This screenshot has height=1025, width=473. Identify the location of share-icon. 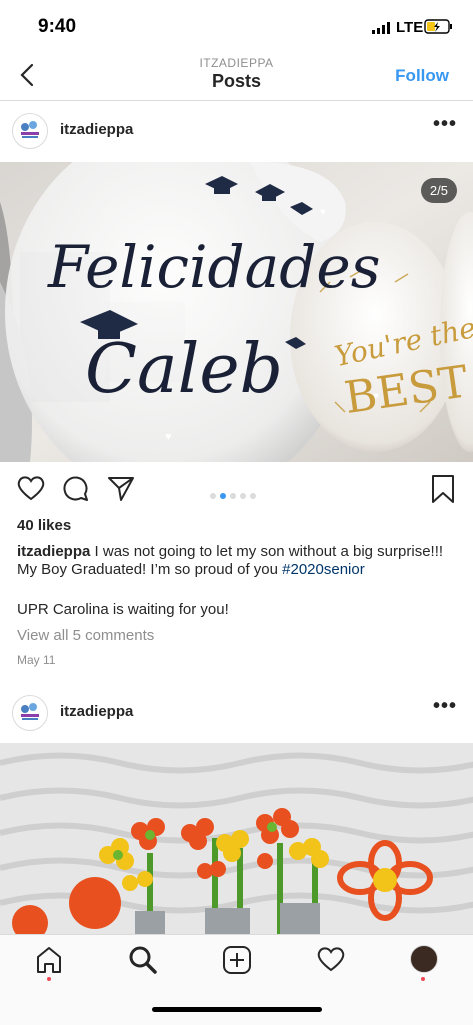
(121, 488).